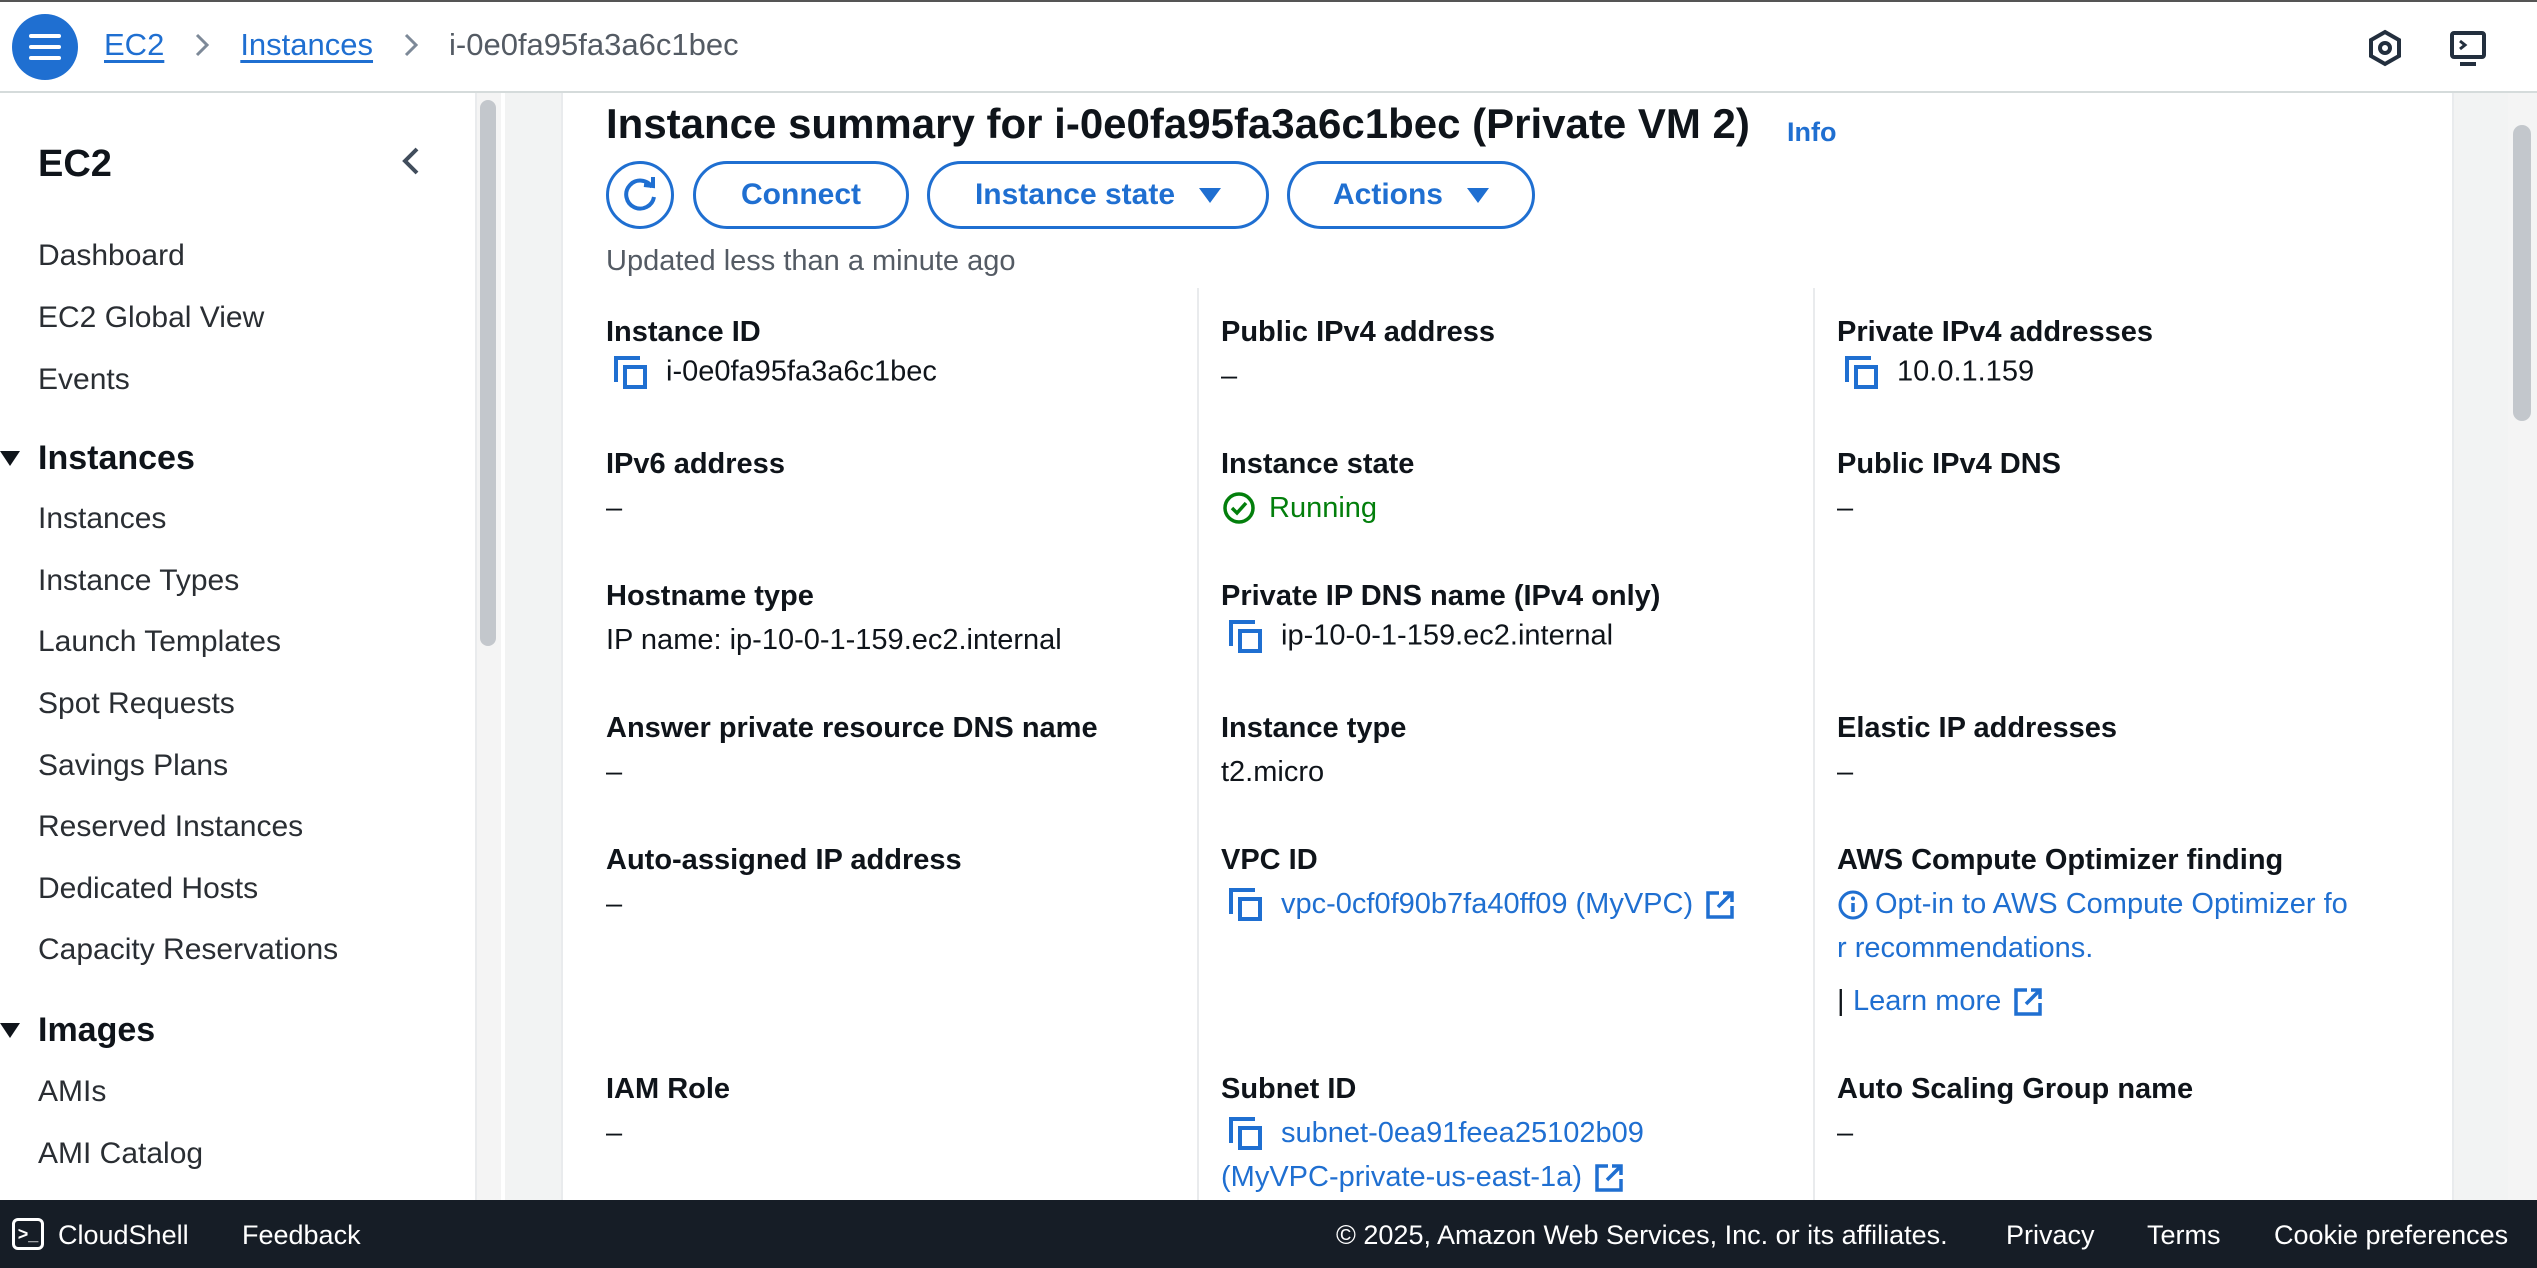 This screenshot has width=2537, height=1268. Describe the element at coordinates (159, 642) in the screenshot. I see `sidebar-item-launch-templates: Launch Templates` at that location.